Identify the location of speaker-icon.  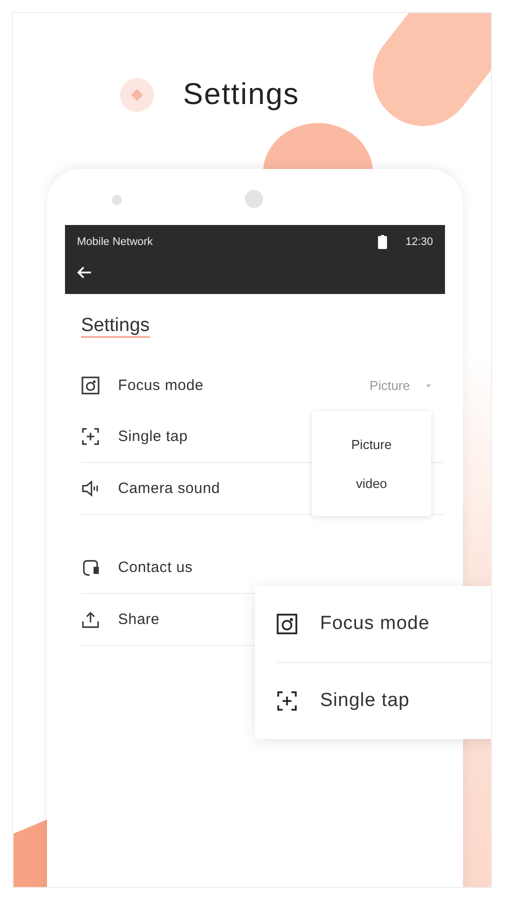
(90, 488).